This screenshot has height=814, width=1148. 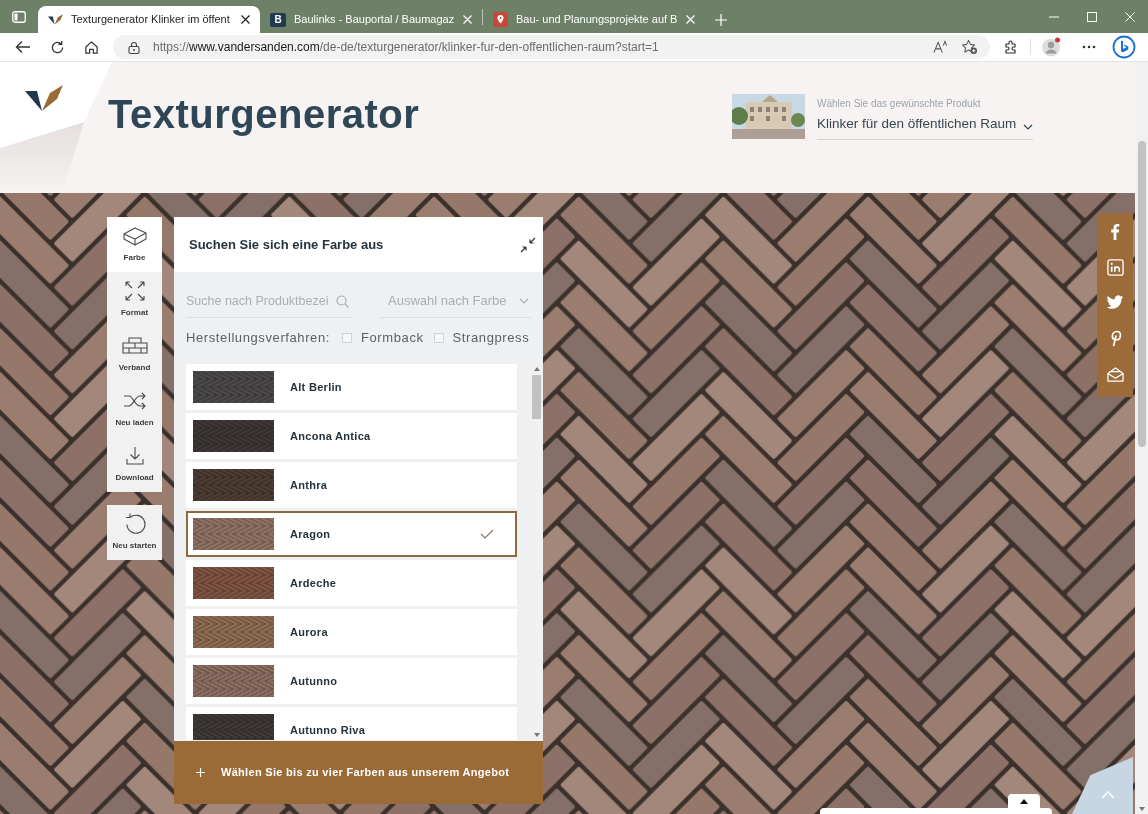 I want to click on checkbox-label: Strangpress, so click(x=491, y=338).